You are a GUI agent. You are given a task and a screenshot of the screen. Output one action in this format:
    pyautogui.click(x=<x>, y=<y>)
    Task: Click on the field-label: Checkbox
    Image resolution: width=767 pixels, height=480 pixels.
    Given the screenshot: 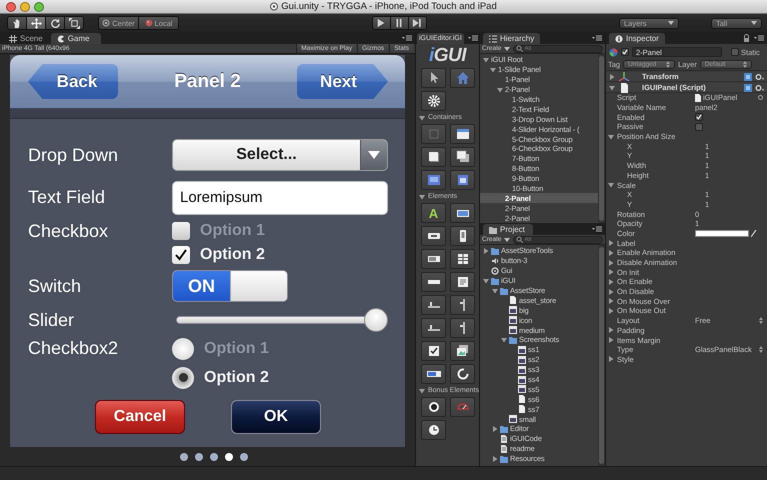 What is the action you would take?
    pyautogui.click(x=69, y=231)
    